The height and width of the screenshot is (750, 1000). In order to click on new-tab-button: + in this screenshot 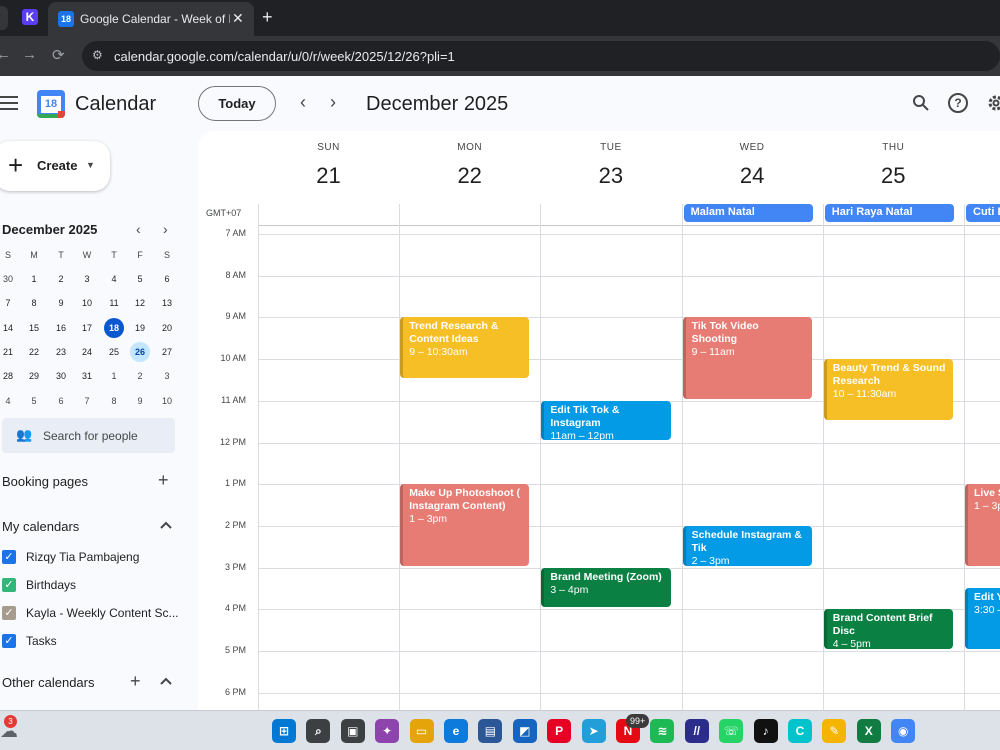, I will do `click(267, 17)`.